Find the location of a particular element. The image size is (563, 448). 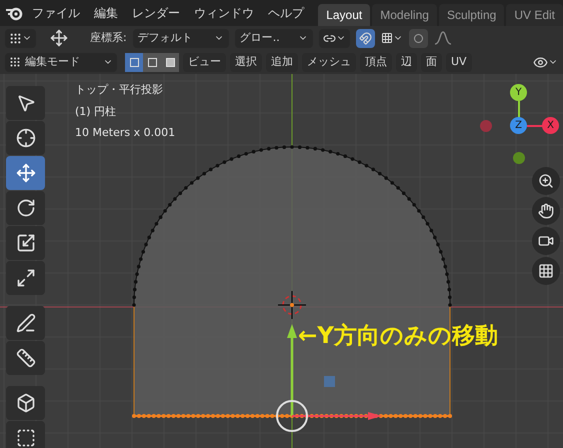

x-axis-gizmo-line is located at coordinates (535, 126).